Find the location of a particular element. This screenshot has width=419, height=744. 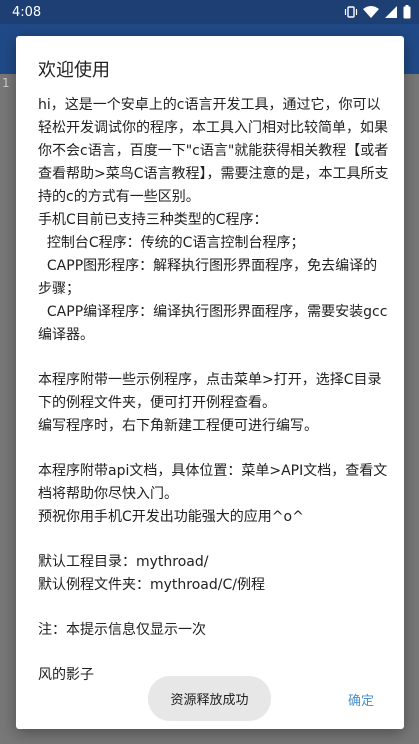

ok-button: 确定 is located at coordinates (361, 699).